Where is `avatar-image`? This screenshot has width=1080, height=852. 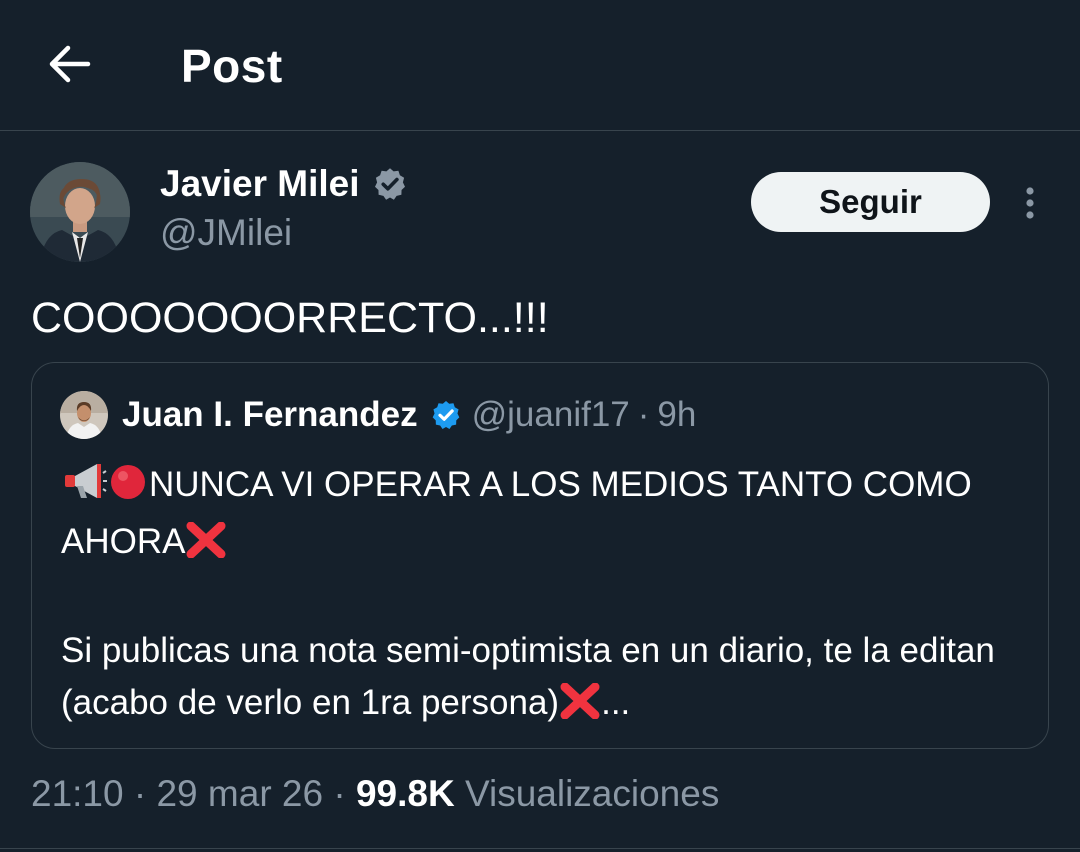 avatar-image is located at coordinates (80, 212).